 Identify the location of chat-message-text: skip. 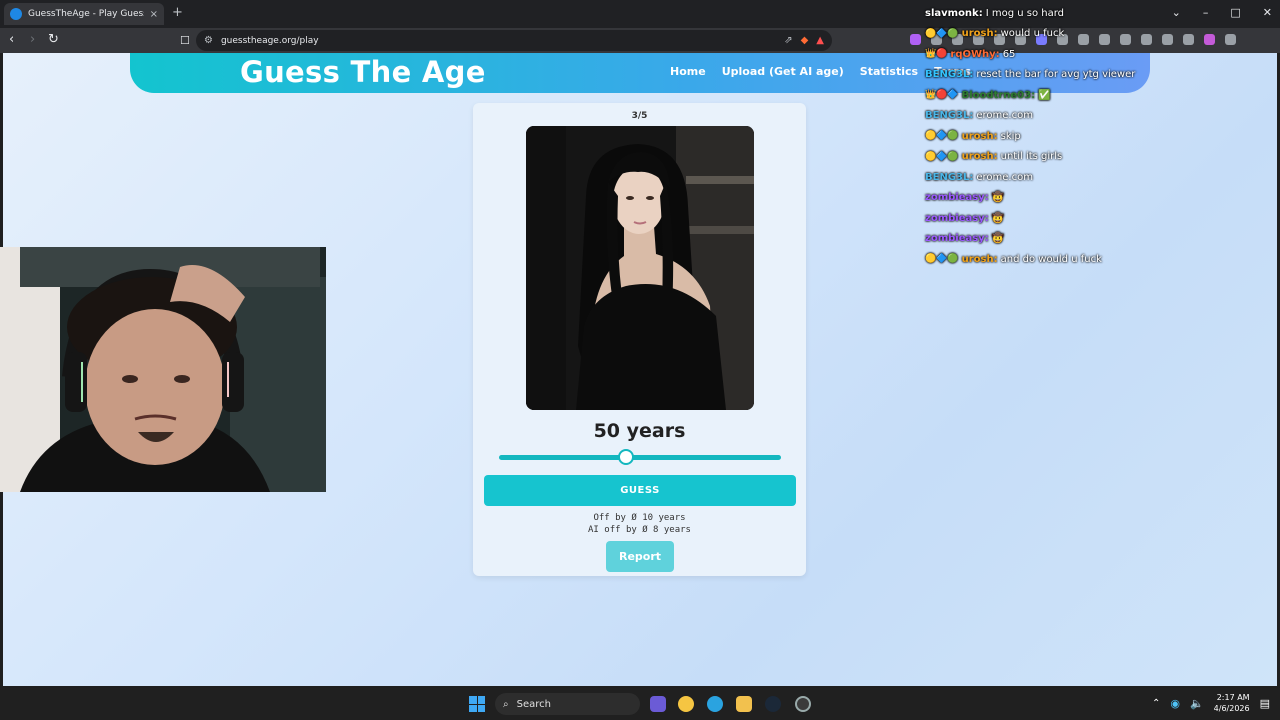
(1010, 136).